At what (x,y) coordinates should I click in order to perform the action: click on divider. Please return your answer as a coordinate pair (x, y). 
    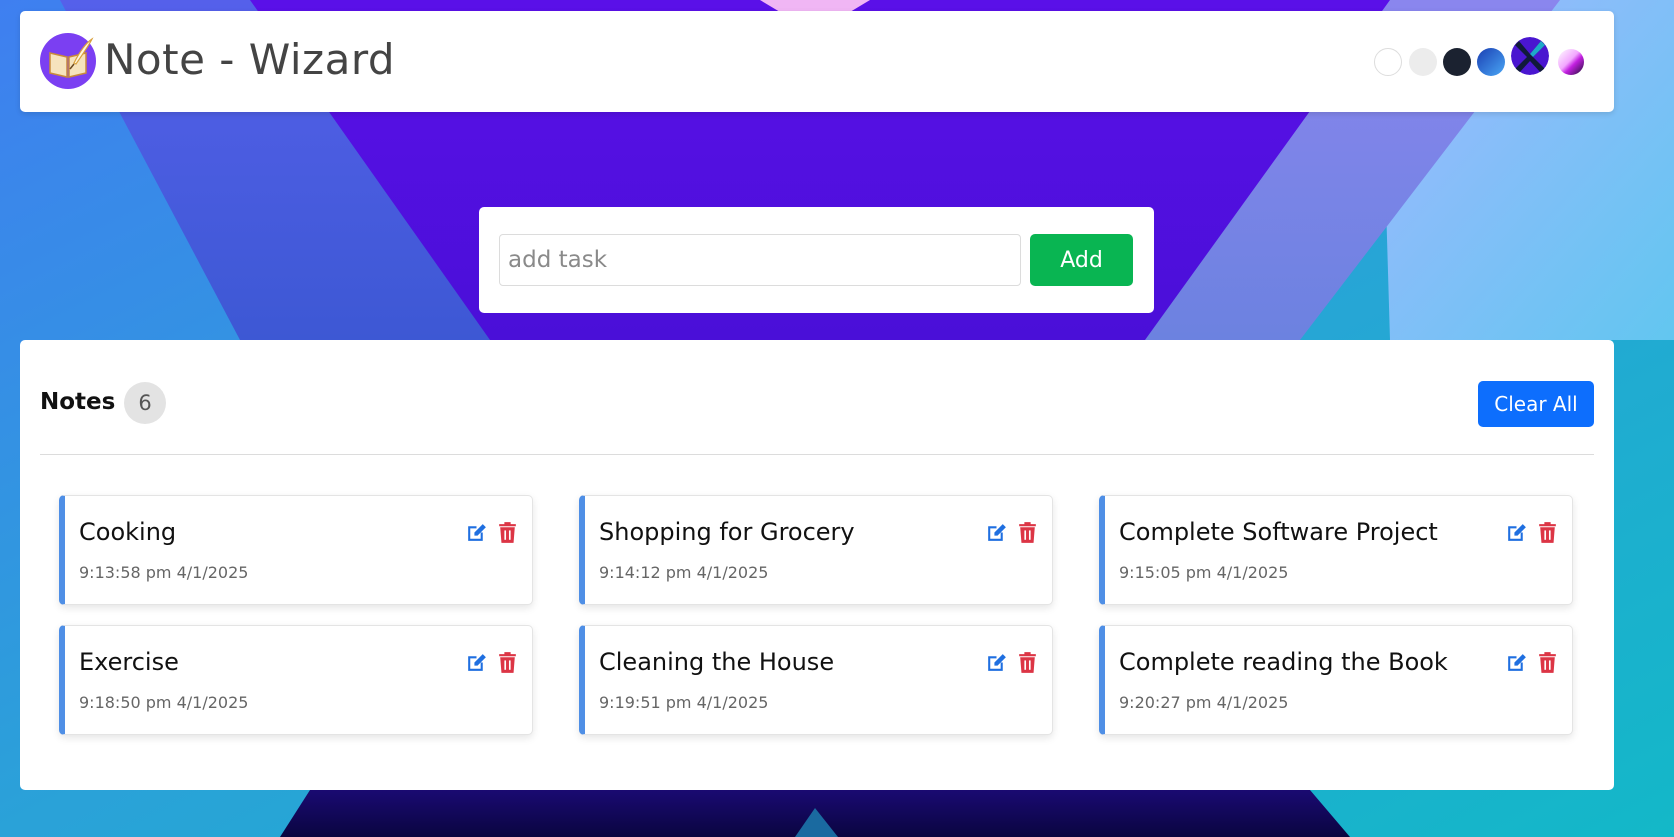
    Looking at the image, I should click on (817, 454).